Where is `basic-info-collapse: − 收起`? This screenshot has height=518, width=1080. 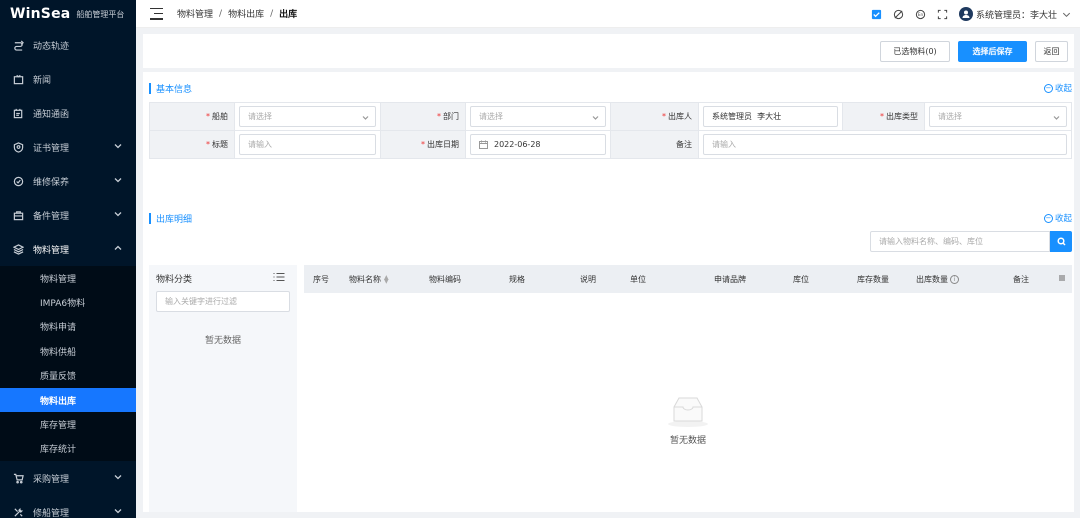 basic-info-collapse: − 收起 is located at coordinates (1057, 88).